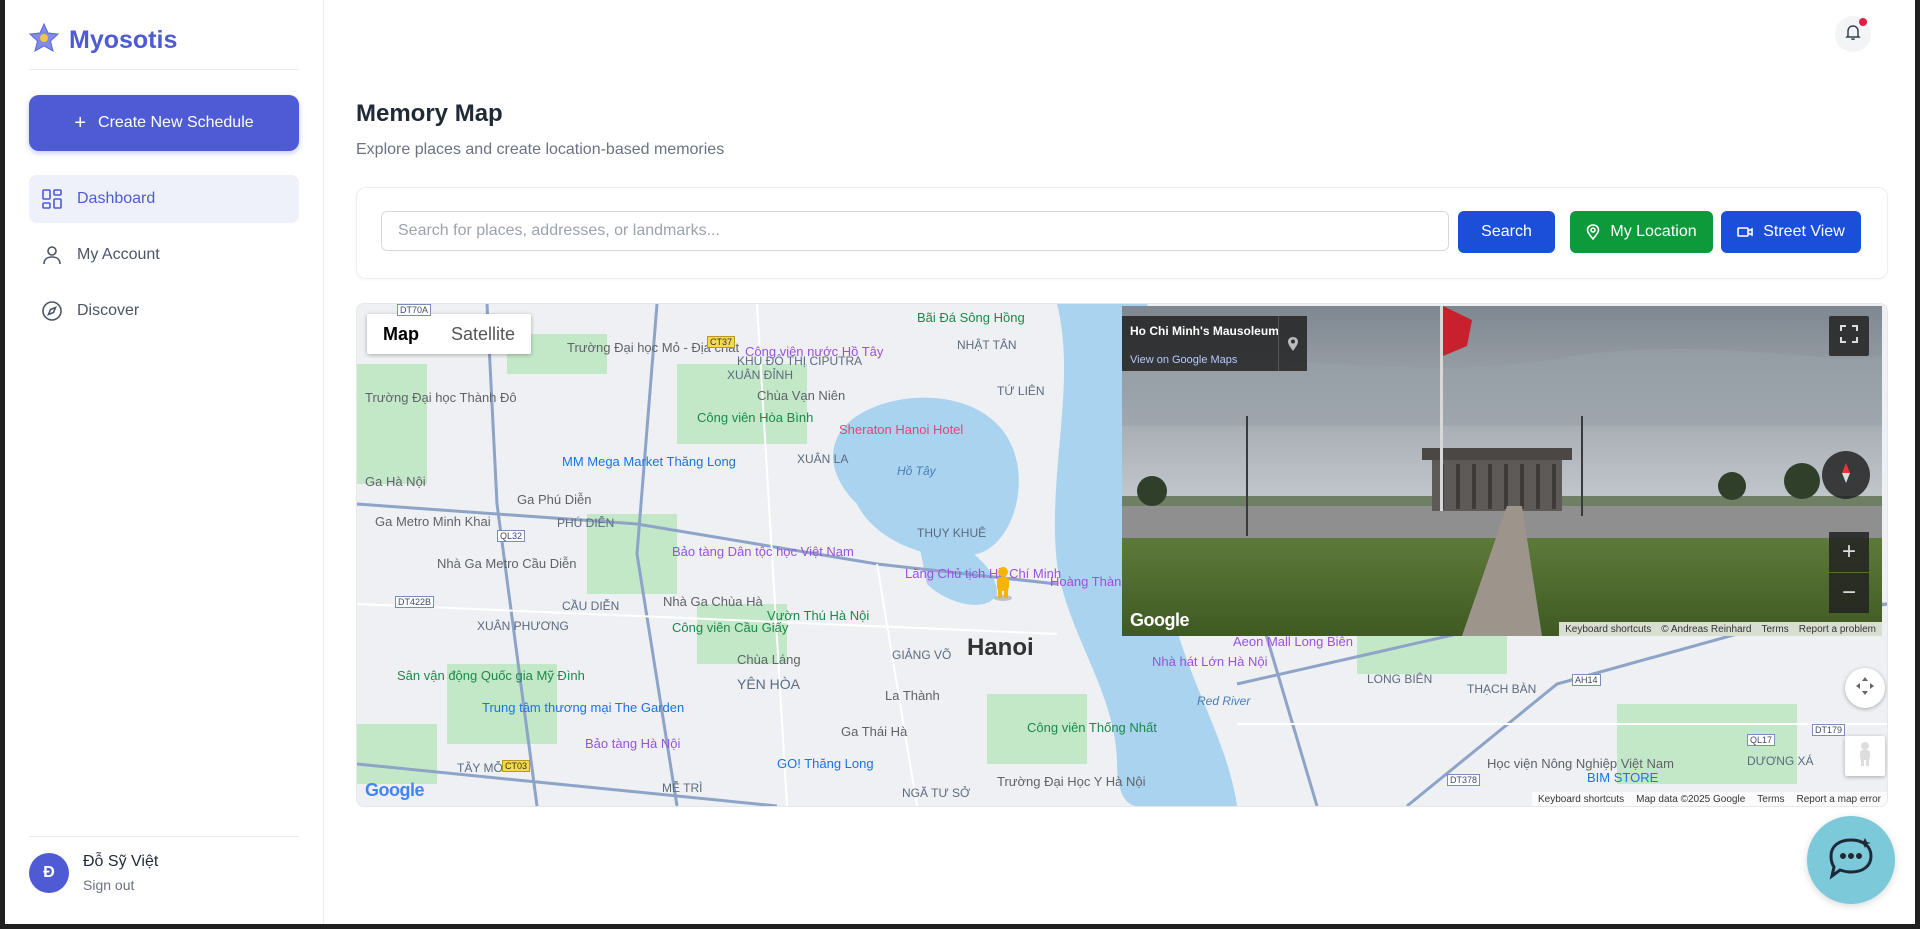 Image resolution: width=1920 pixels, height=929 pixels. I want to click on map-poi: Nhà Ga Metro Cầu Diễn, so click(506, 563).